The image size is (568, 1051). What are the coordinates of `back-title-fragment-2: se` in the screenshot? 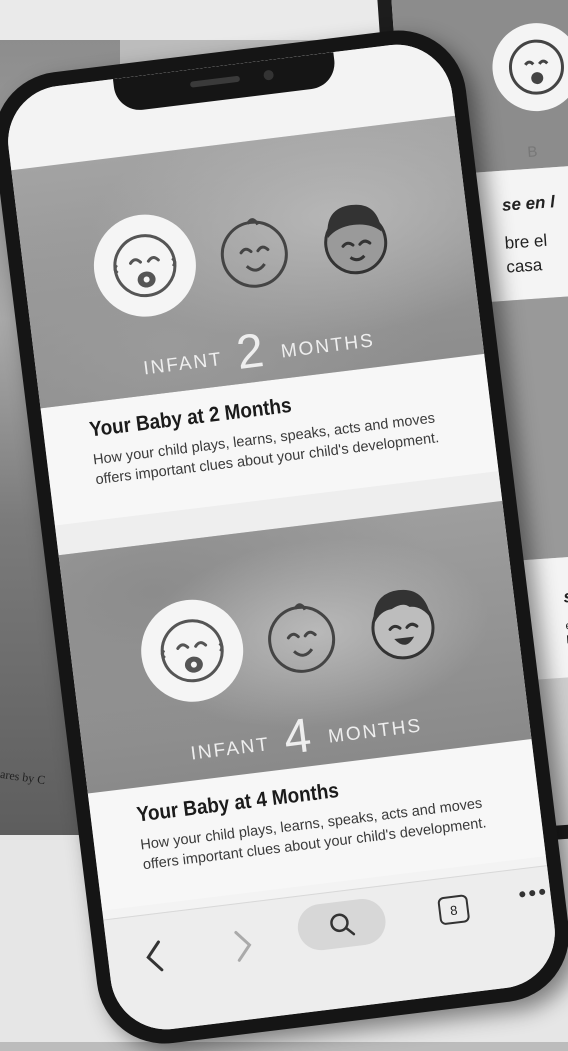 It's located at (565, 596).